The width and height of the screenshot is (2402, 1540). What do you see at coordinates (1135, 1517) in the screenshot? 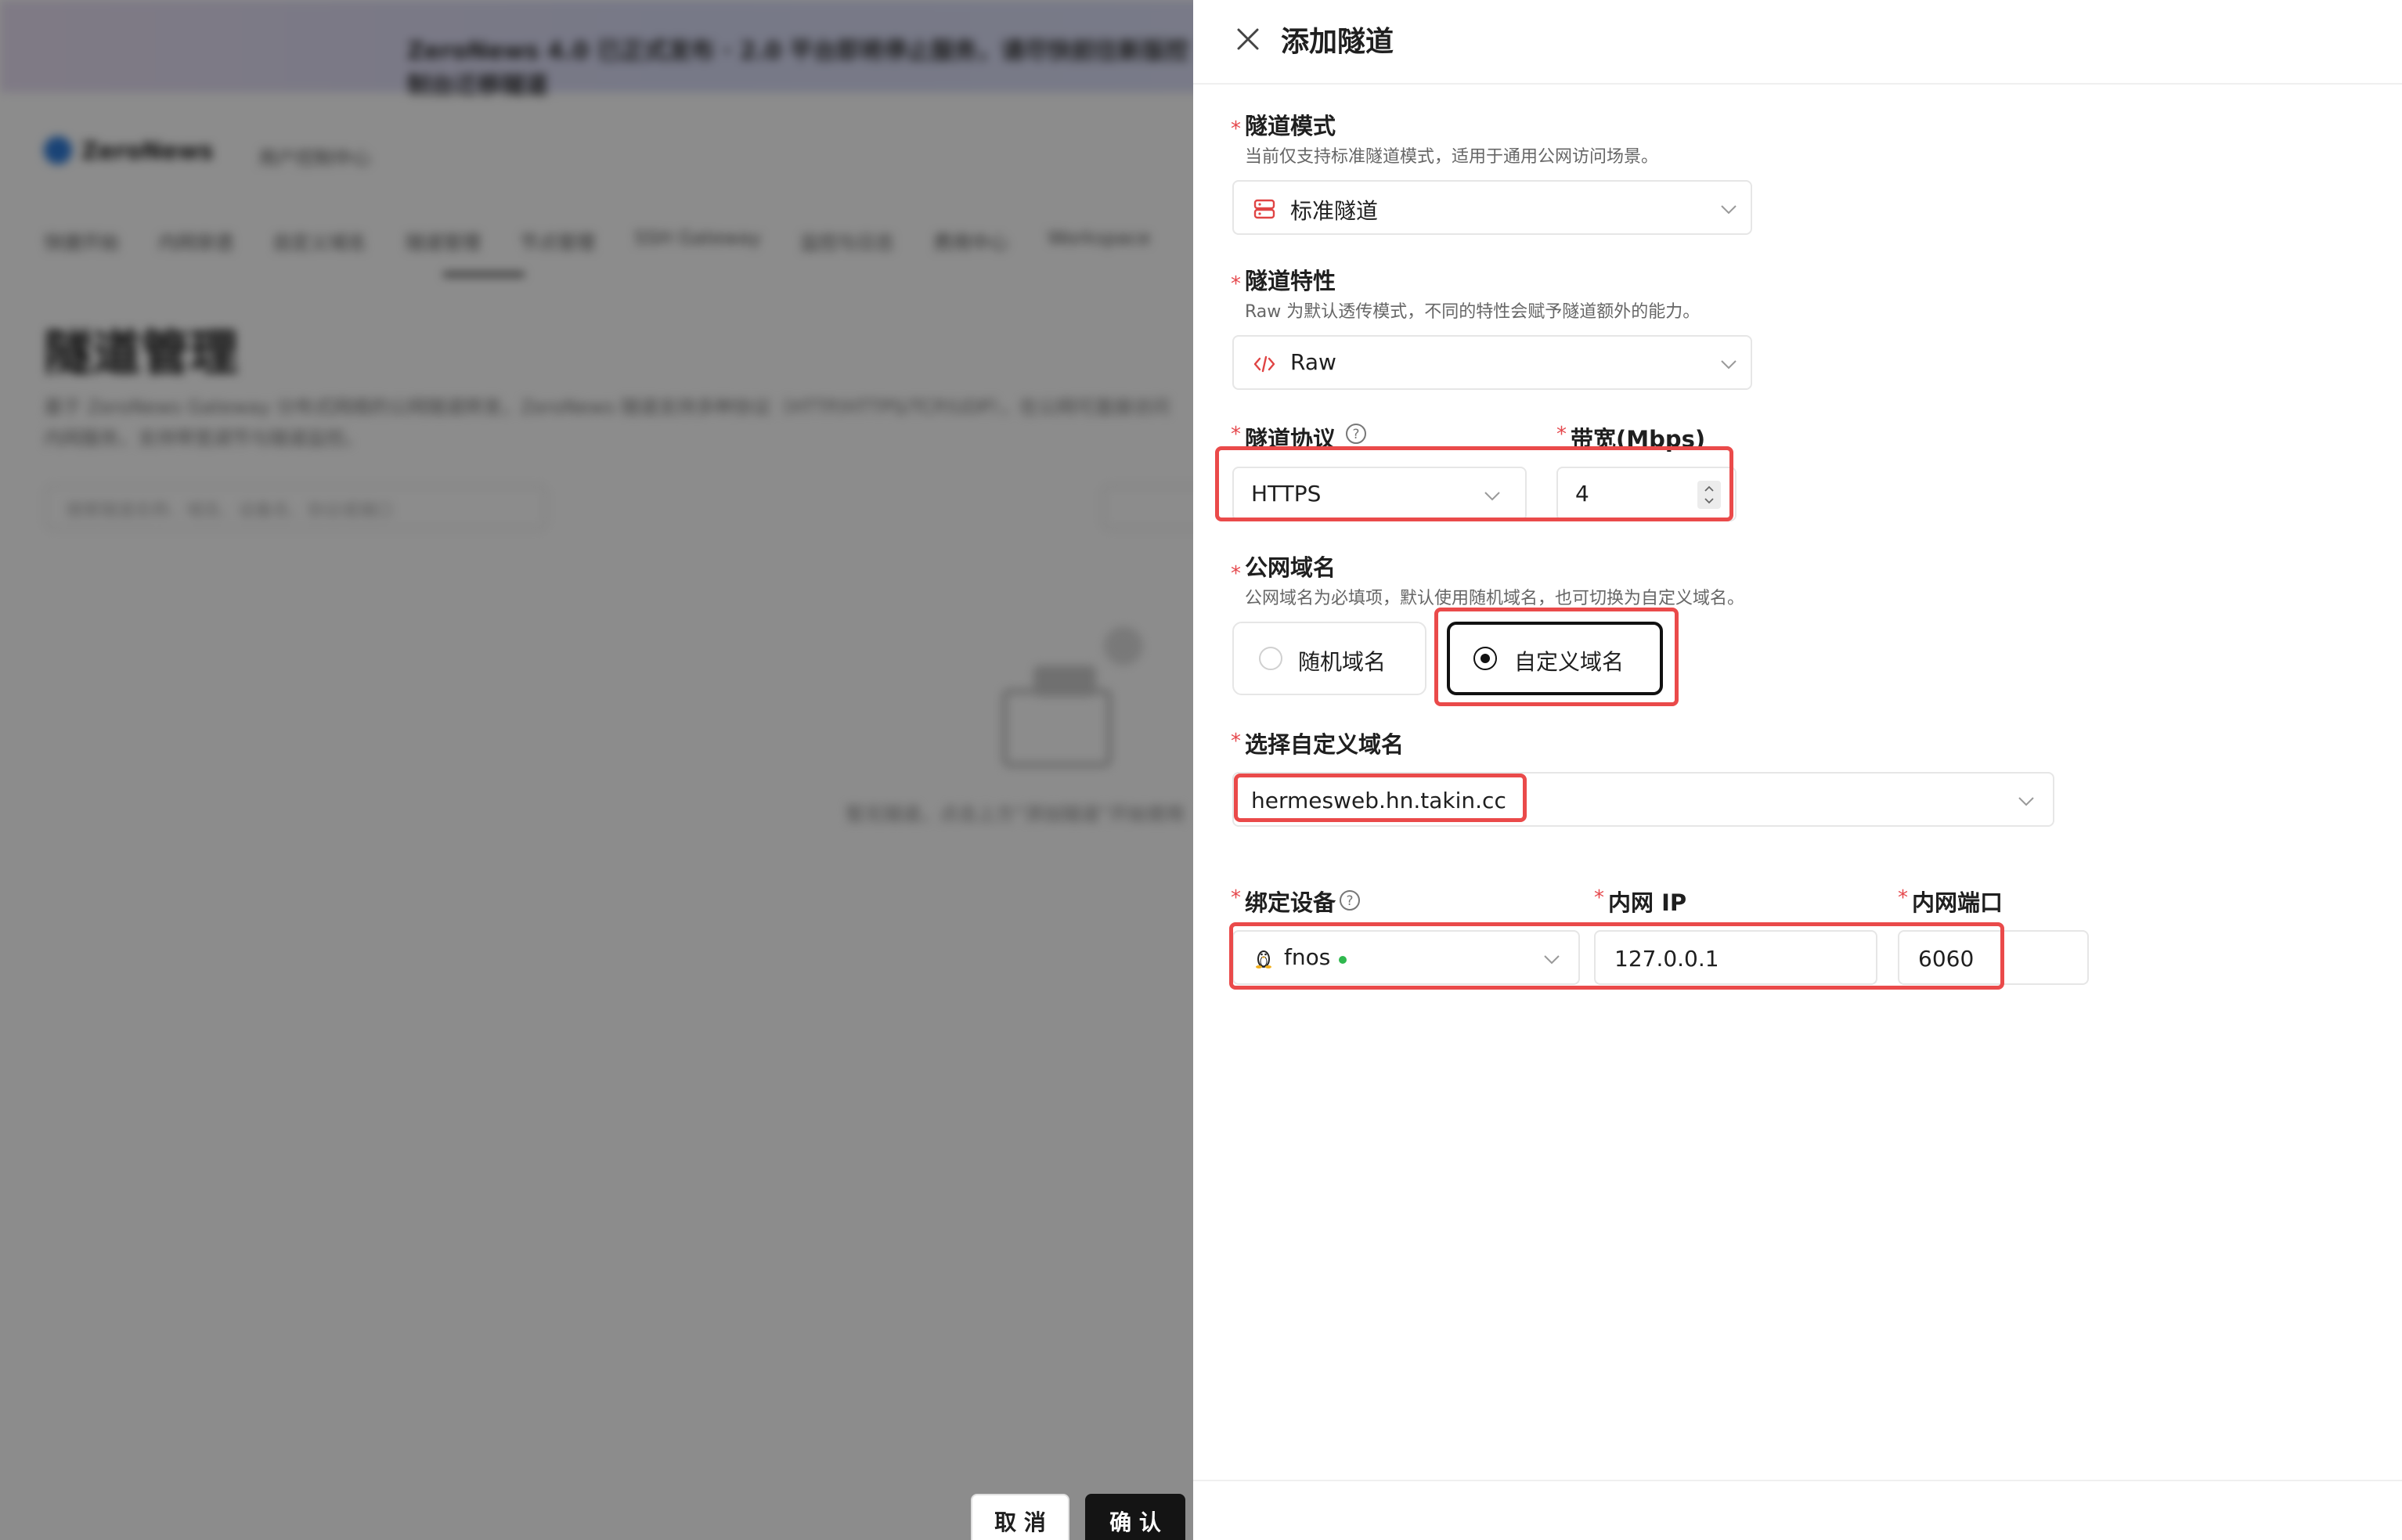
I see `confirm-button: 确 认` at bounding box center [1135, 1517].